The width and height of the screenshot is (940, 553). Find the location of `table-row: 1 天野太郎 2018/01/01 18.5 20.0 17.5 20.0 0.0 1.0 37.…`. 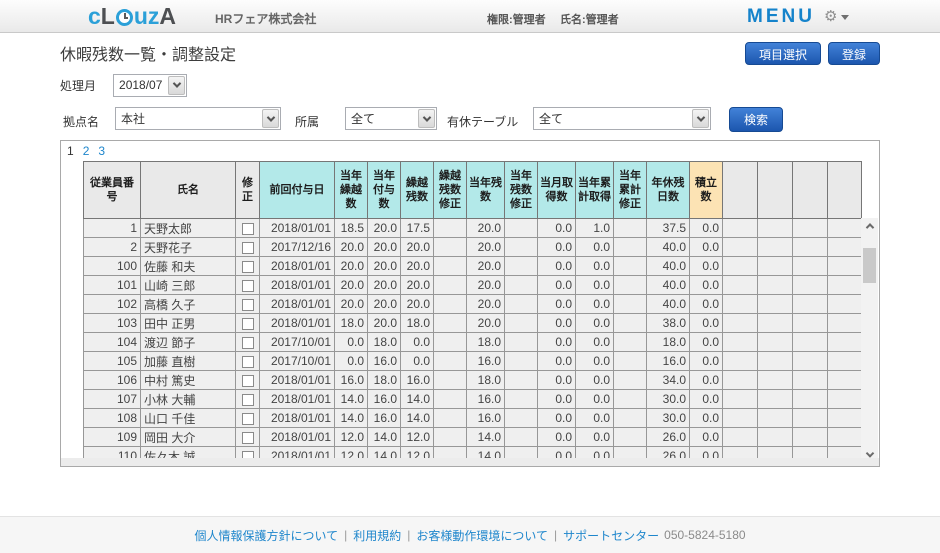

table-row: 1 天野太郎 2018/01/01 18.5 20.0 17.5 20.0 0.0 1.0 37.… is located at coordinates (472, 228).